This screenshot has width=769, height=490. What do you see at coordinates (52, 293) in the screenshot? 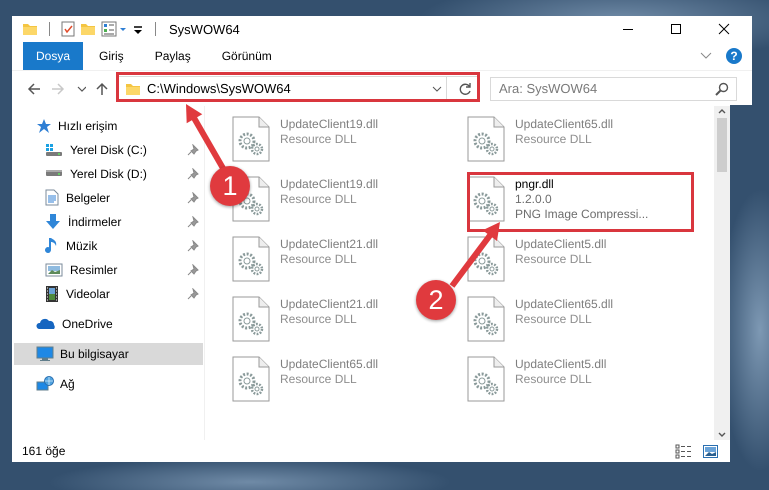
I see `film-icon` at bounding box center [52, 293].